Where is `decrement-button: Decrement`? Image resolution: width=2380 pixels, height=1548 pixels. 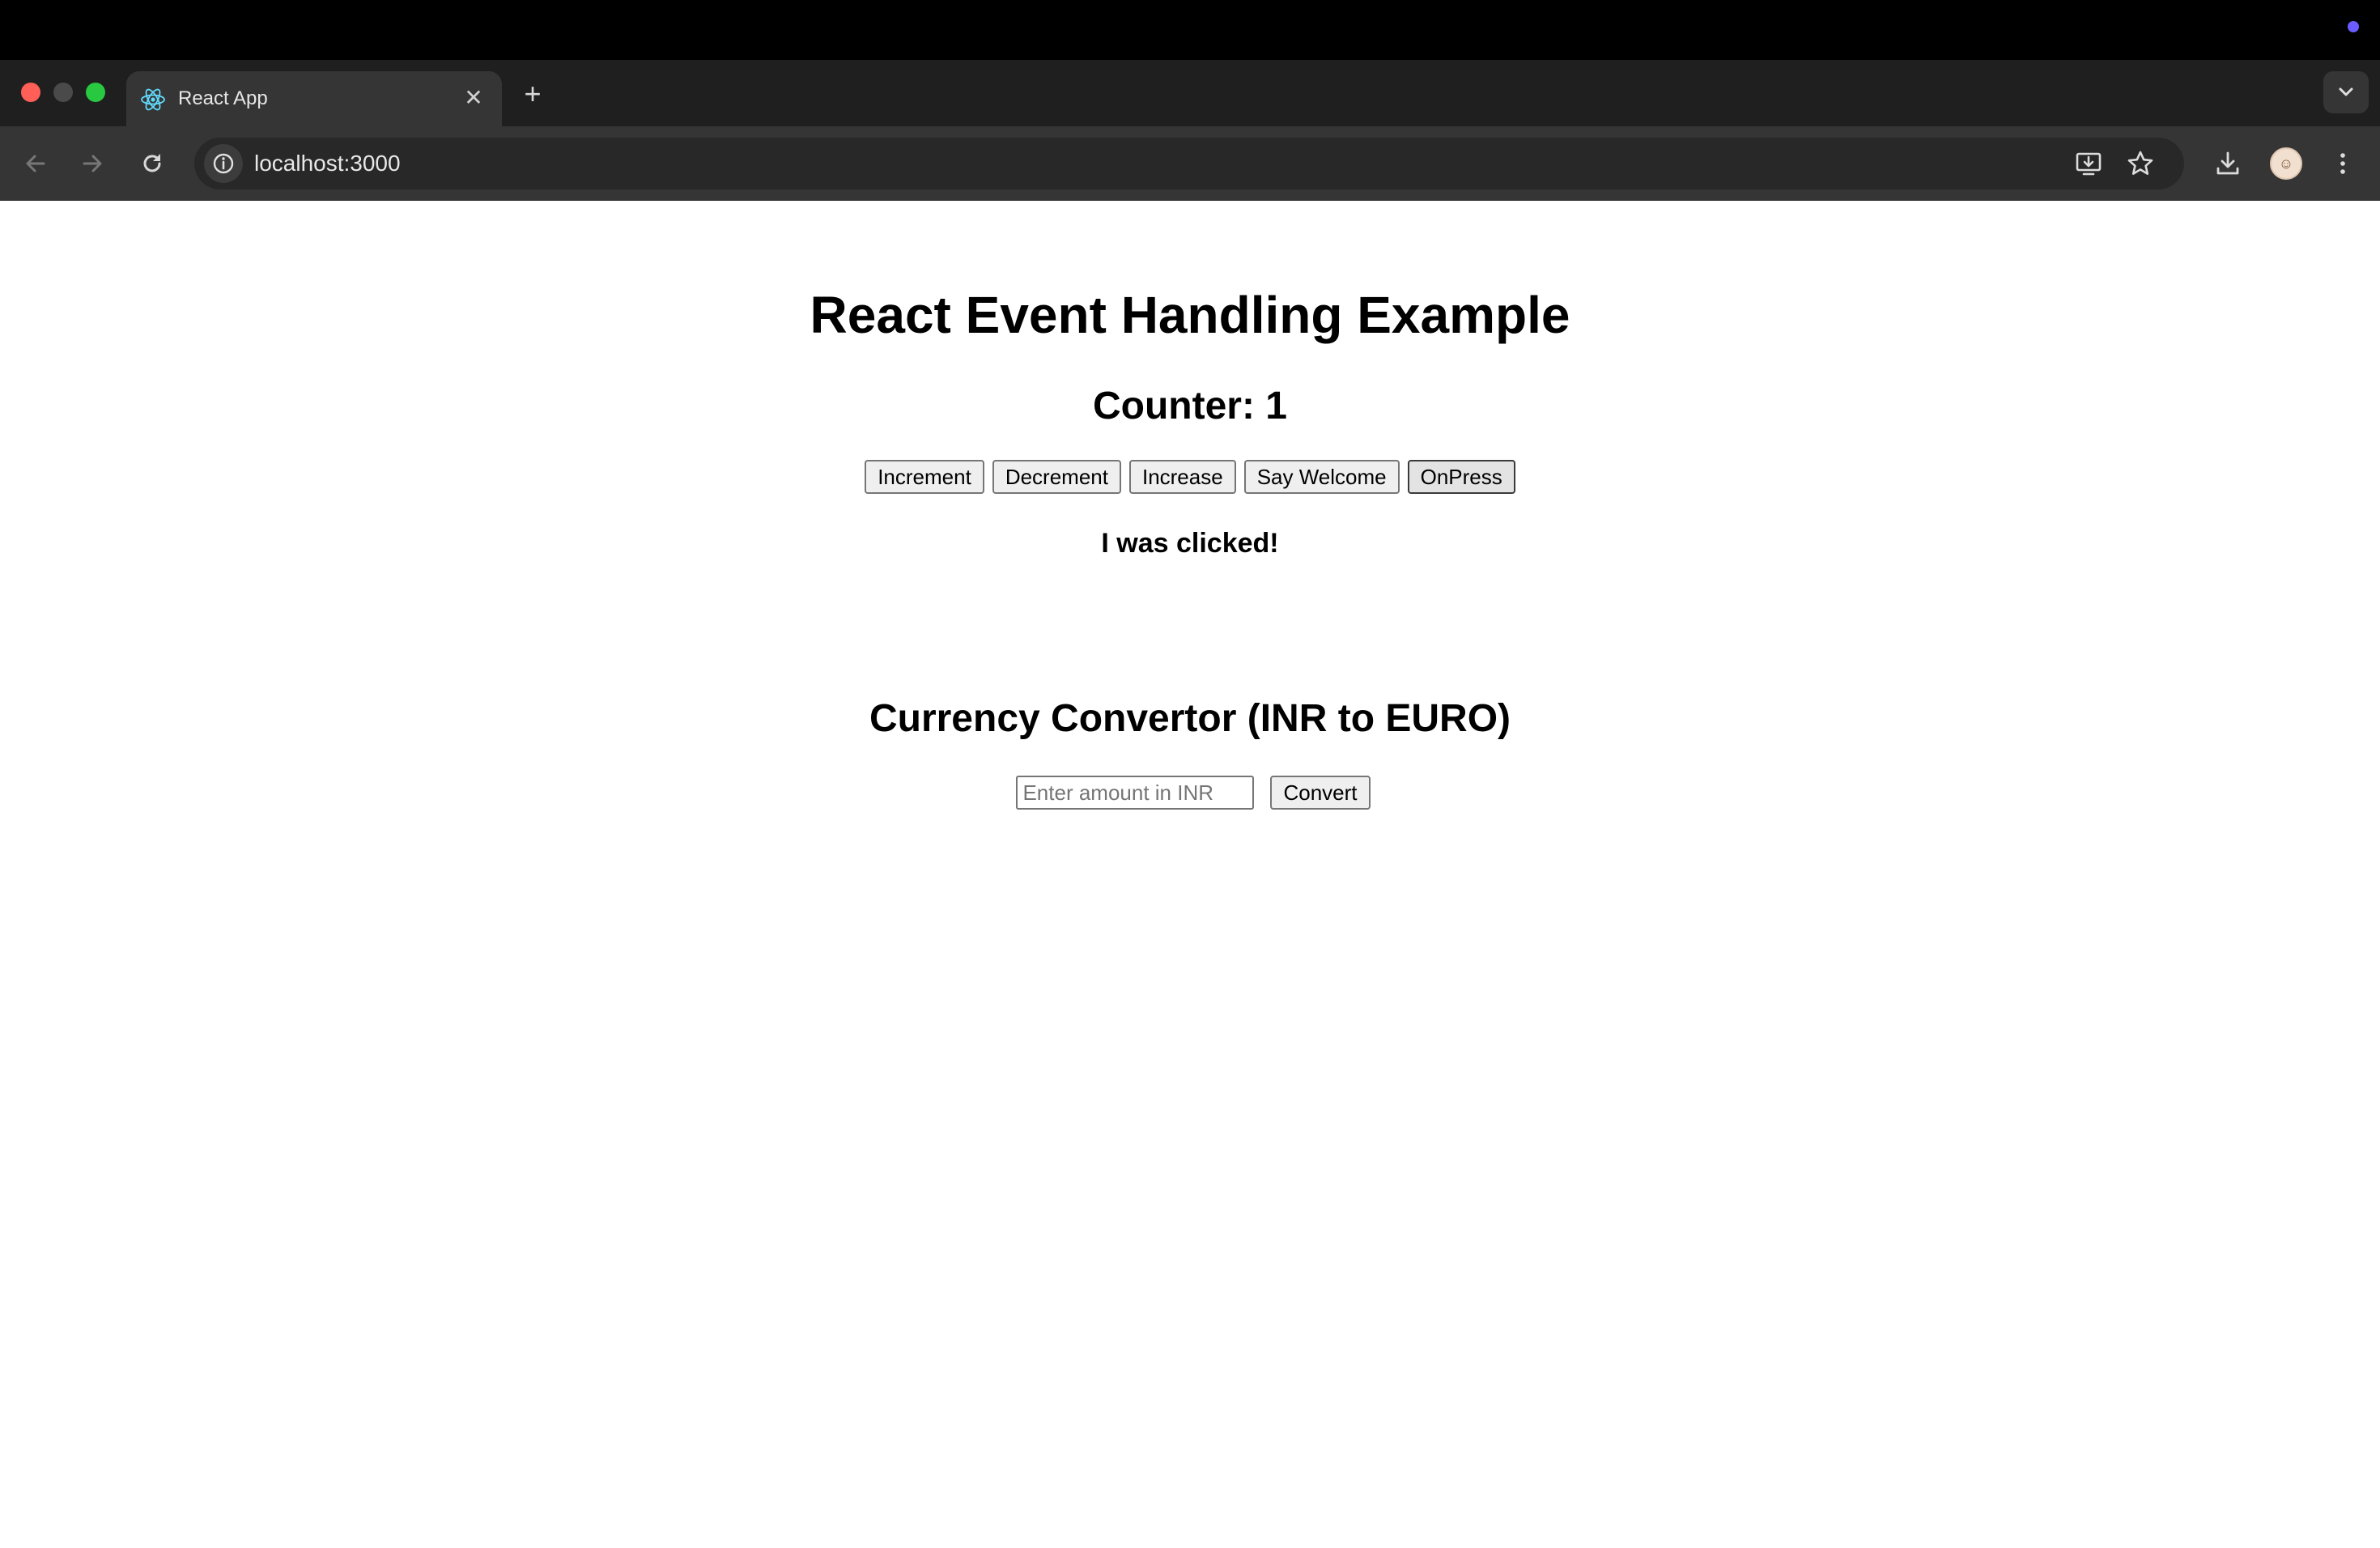 decrement-button: Decrement is located at coordinates (1057, 477).